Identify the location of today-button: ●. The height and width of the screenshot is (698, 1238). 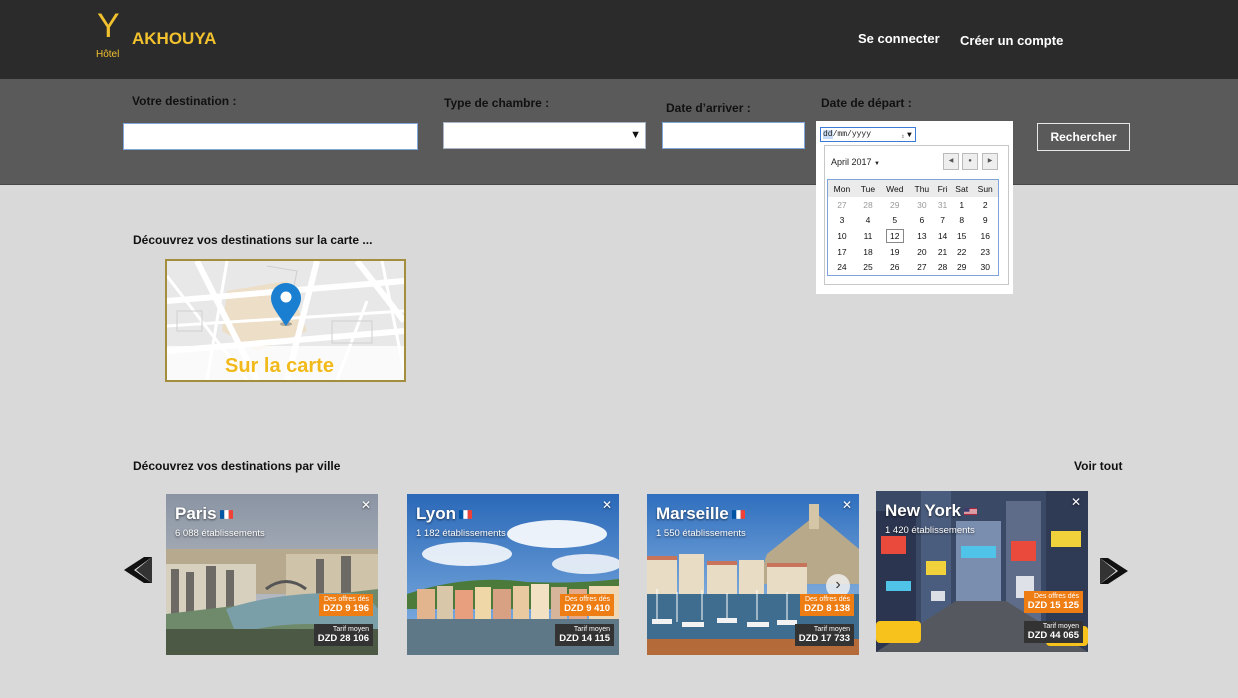
(970, 161).